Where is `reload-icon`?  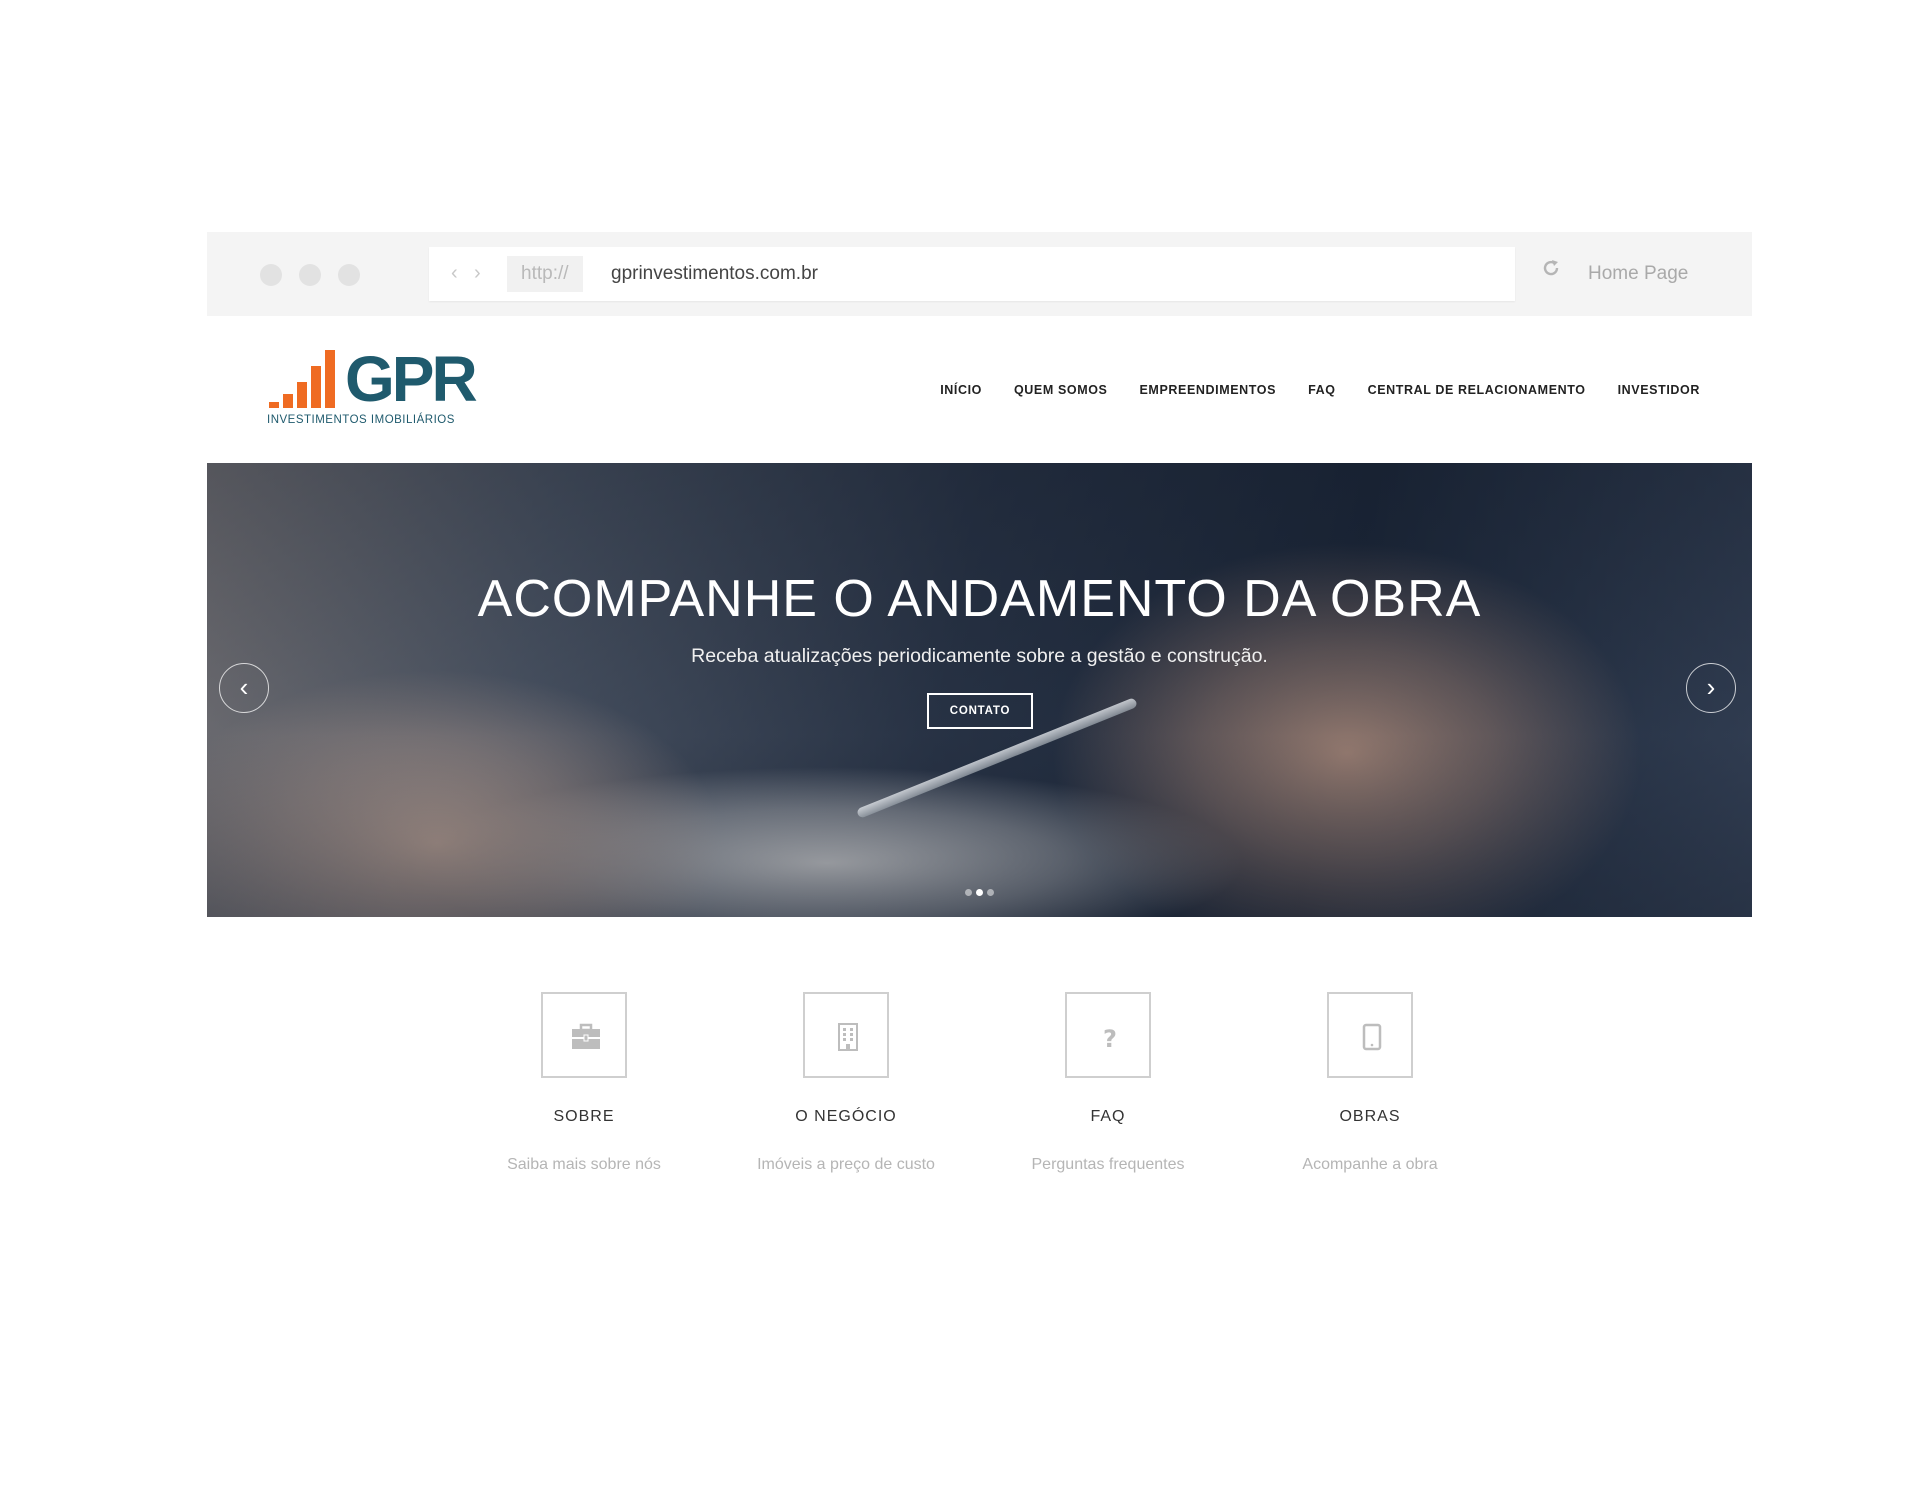
reload-icon is located at coordinates (1551, 268).